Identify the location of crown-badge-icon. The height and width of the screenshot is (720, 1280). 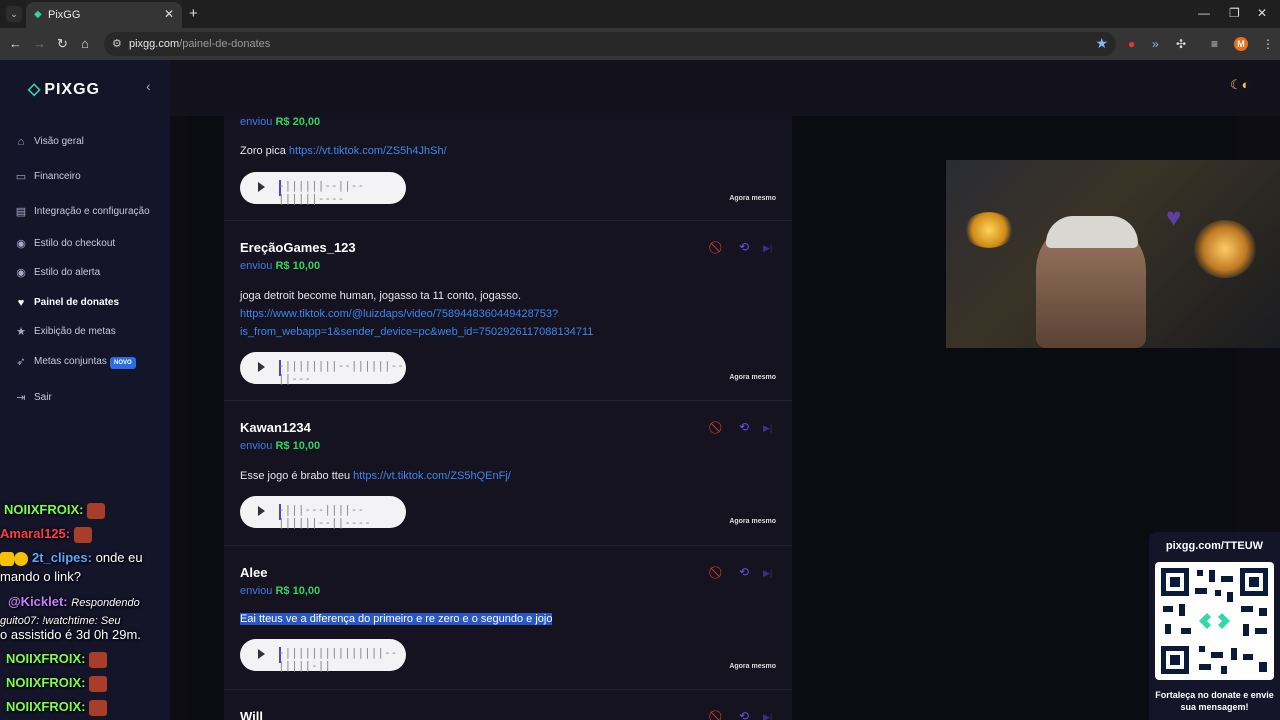
(7, 558).